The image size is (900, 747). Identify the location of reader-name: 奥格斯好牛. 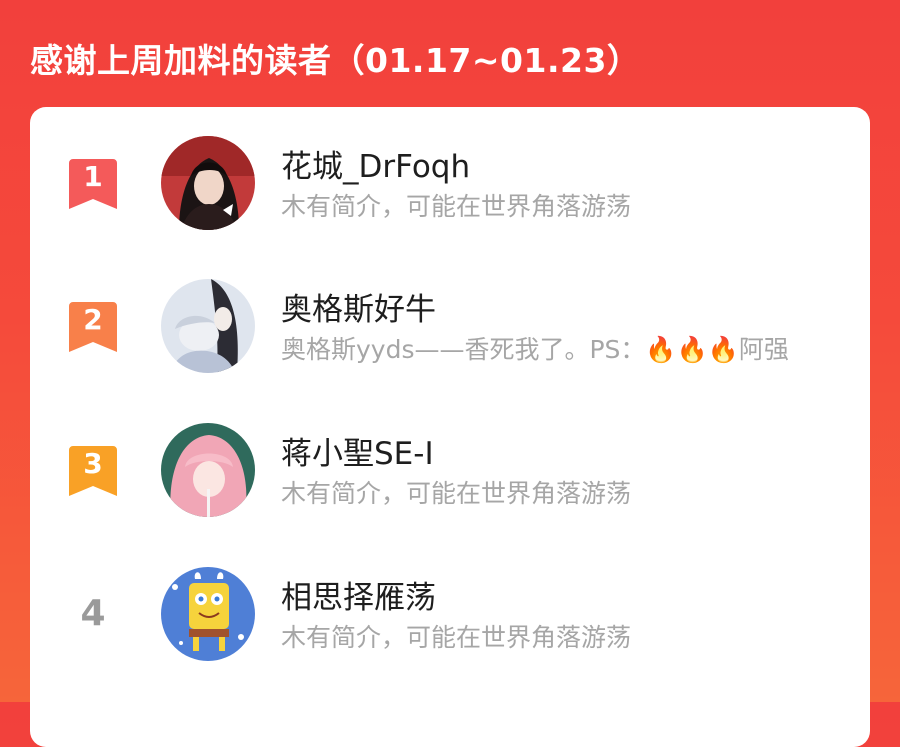
(358, 306).